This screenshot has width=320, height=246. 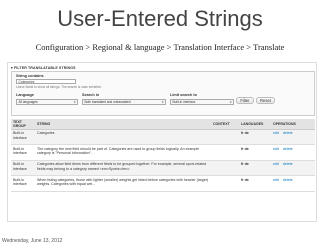 I want to click on filter-button: Filter, so click(x=245, y=100).